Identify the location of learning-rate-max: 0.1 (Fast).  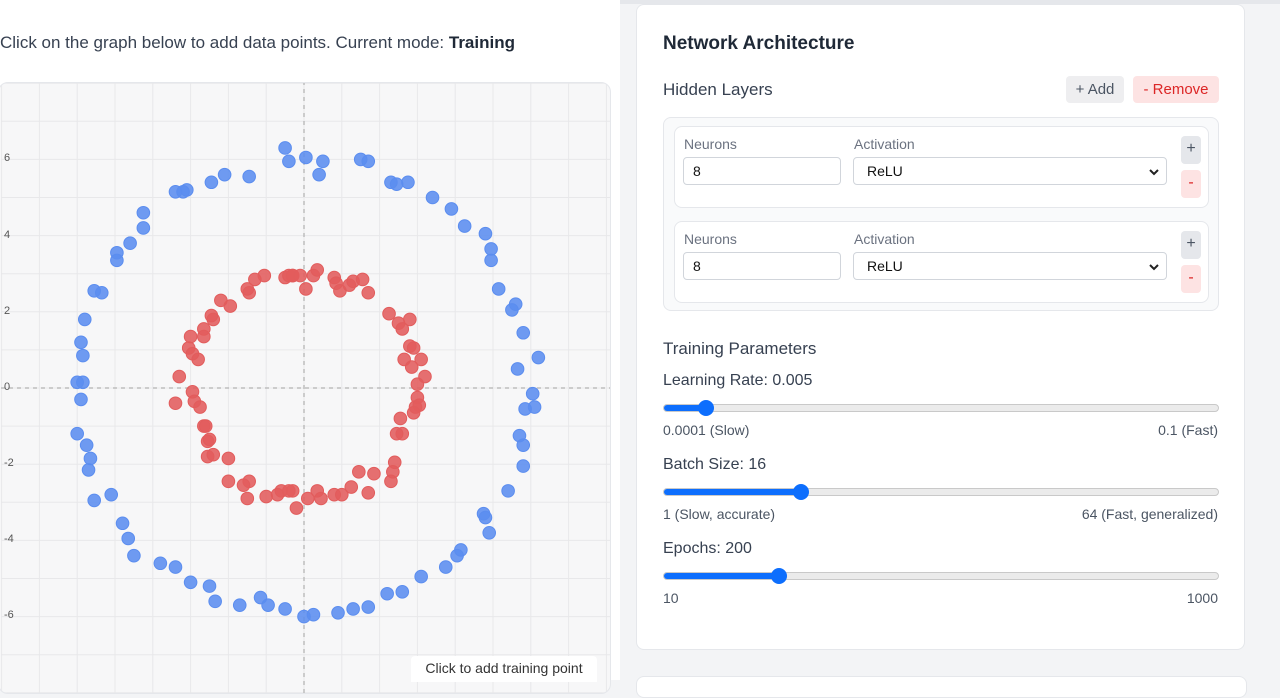
(1188, 430).